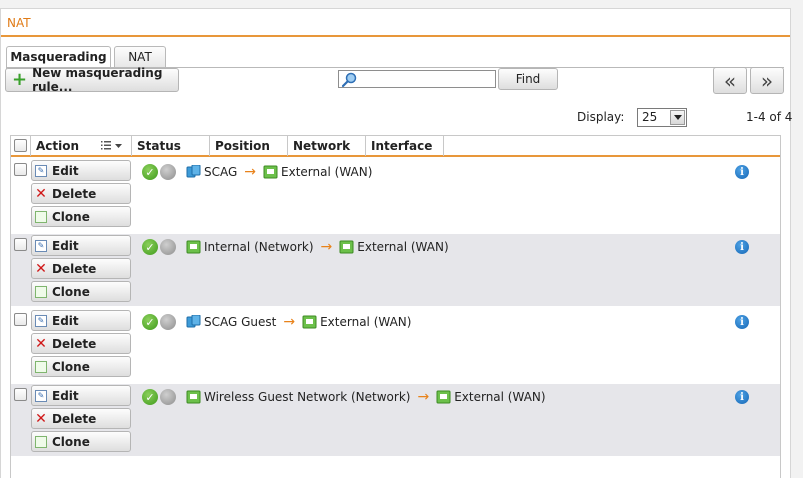 This screenshot has height=478, width=803. Describe the element at coordinates (240, 322) in the screenshot. I see `rule-source: SCAG Guest` at that location.